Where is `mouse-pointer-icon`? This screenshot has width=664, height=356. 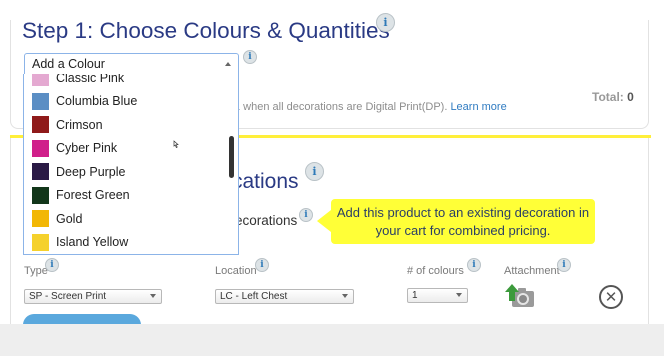 mouse-pointer-icon is located at coordinates (176, 144).